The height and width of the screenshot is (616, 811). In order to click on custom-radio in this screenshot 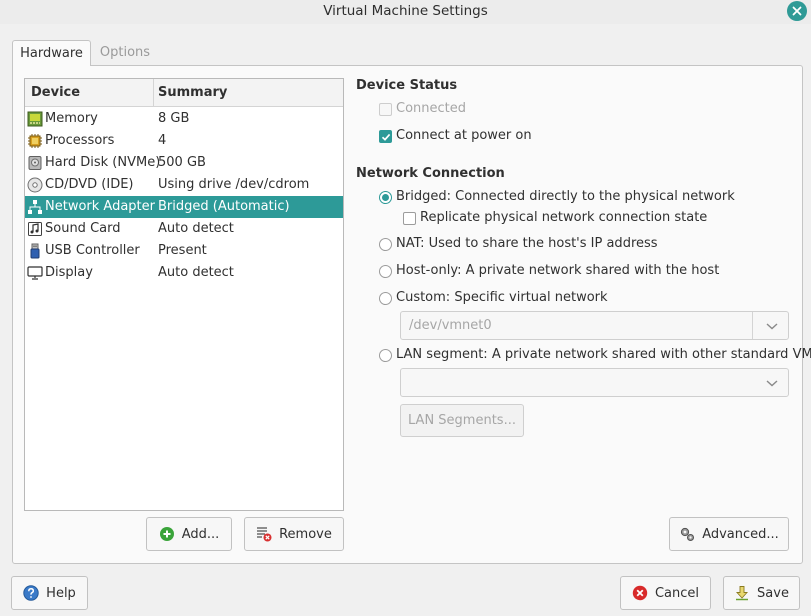, I will do `click(385, 298)`.